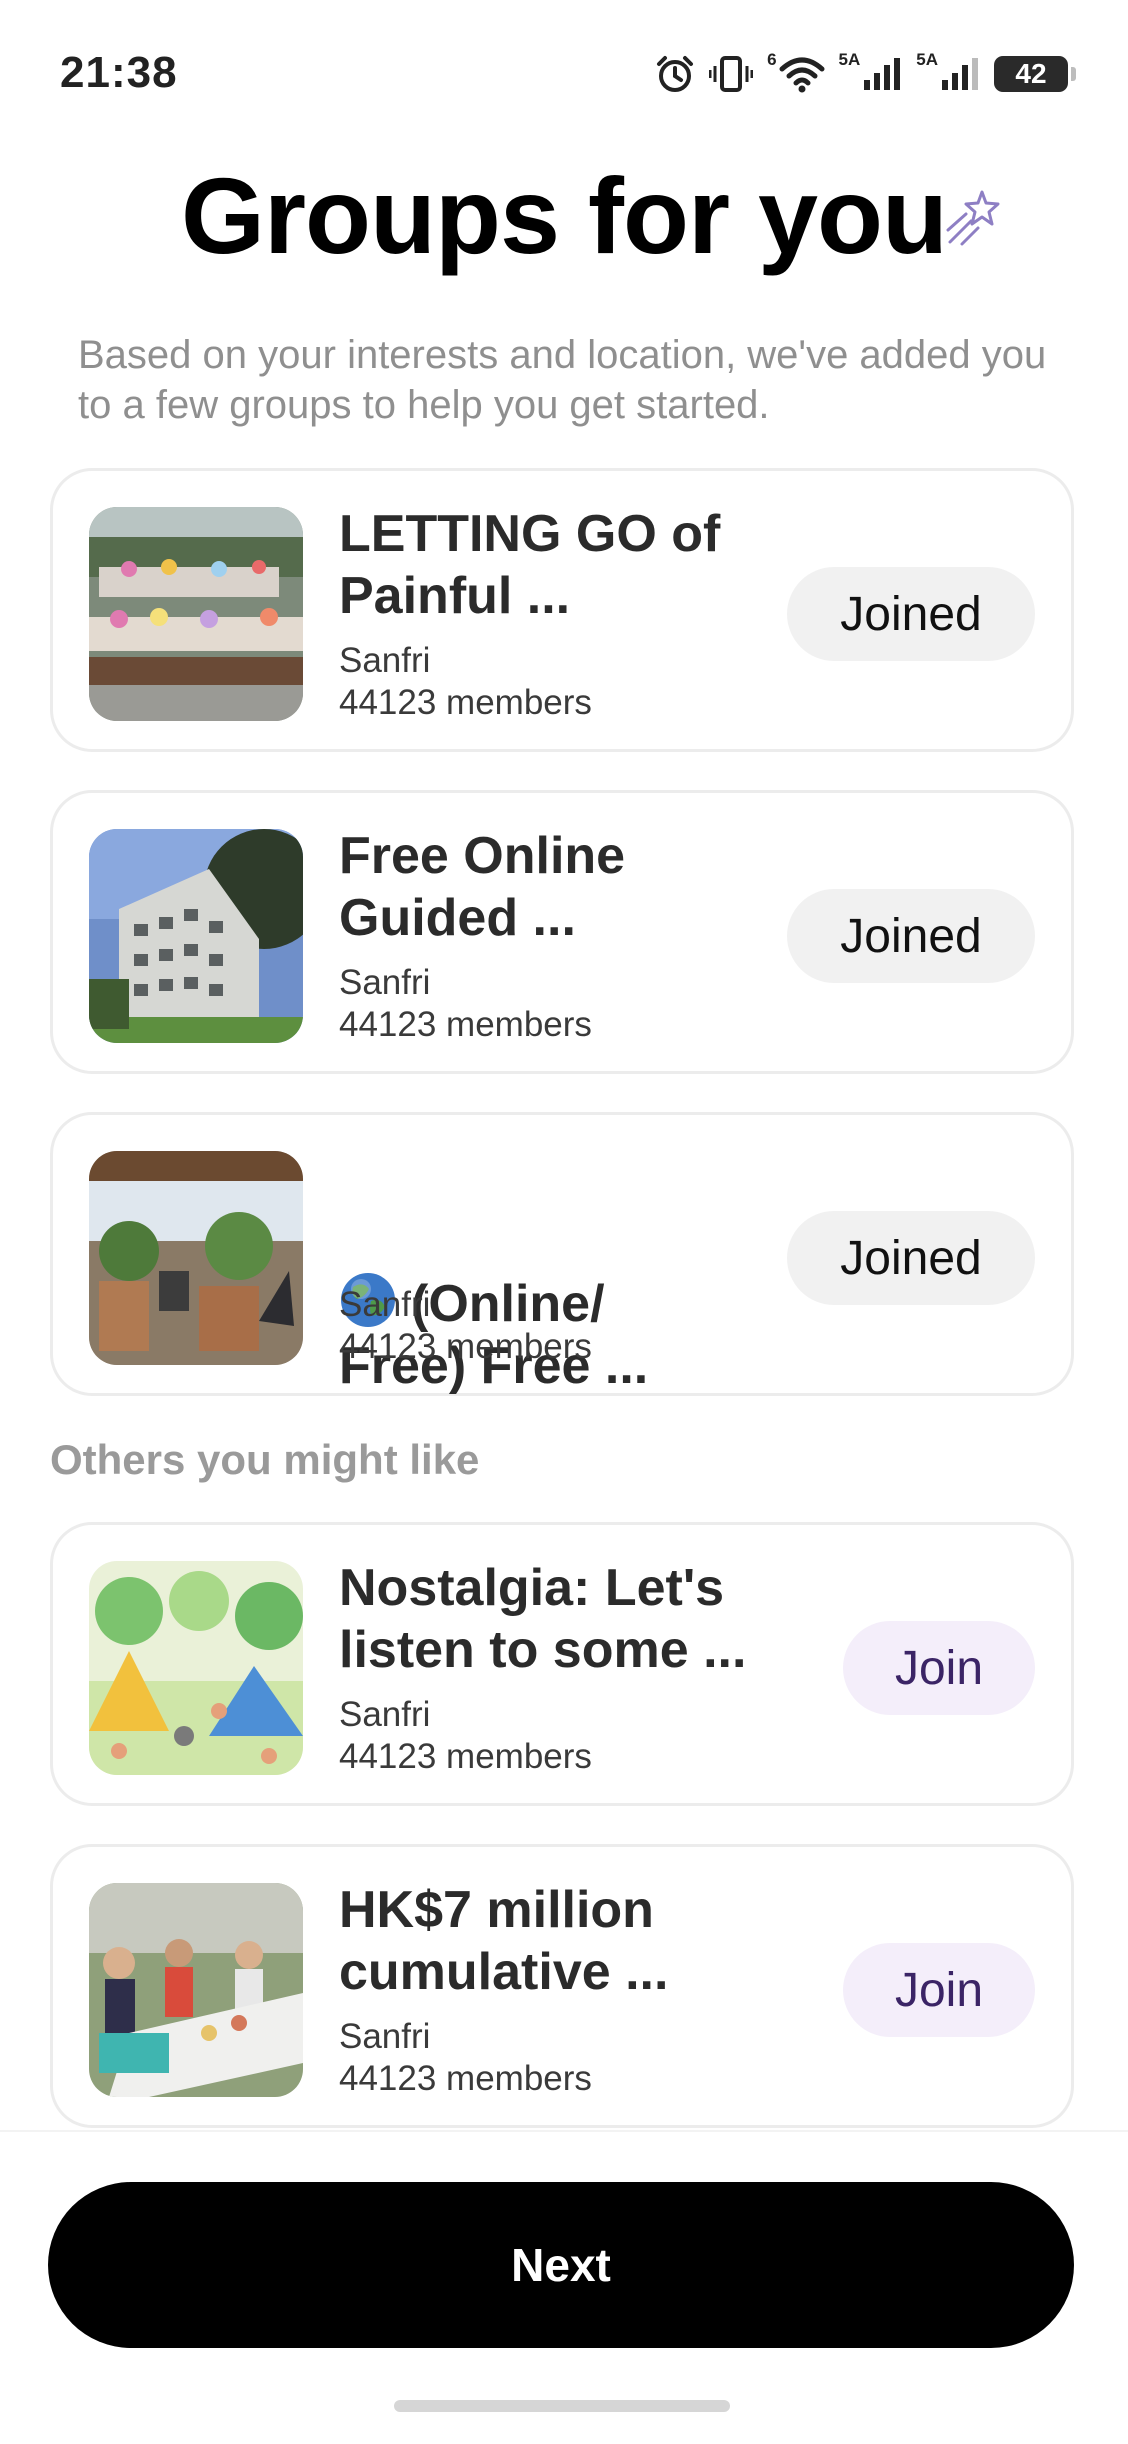  I want to click on group-thumbnail-building, so click(196, 936).